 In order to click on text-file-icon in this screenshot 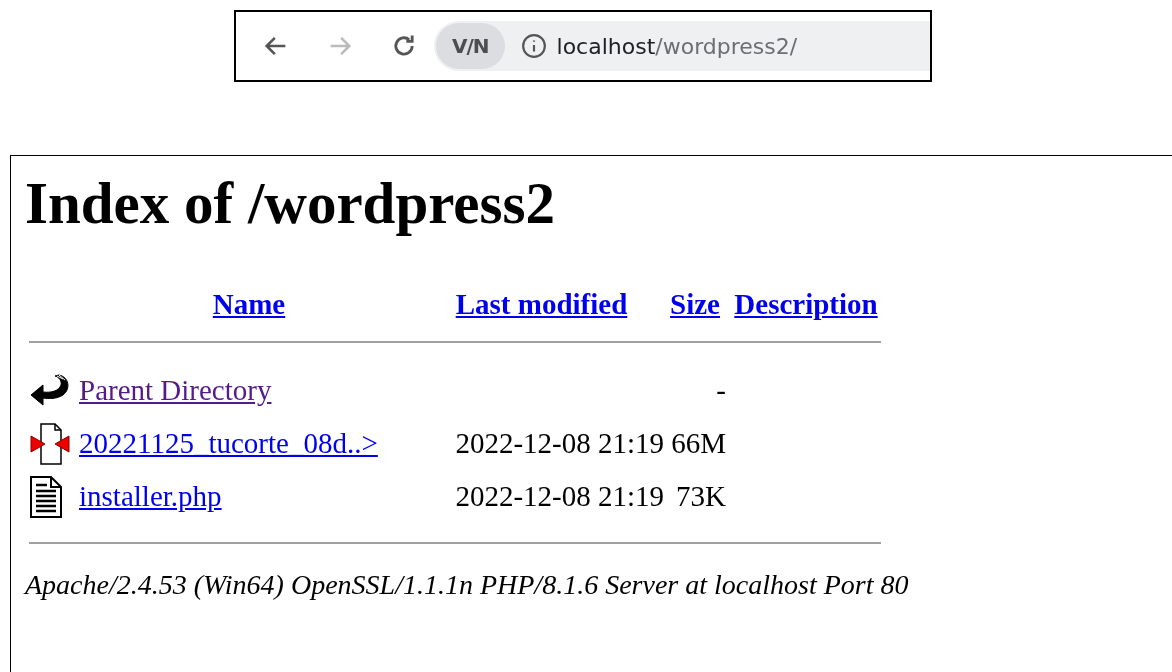, I will do `click(46, 497)`.